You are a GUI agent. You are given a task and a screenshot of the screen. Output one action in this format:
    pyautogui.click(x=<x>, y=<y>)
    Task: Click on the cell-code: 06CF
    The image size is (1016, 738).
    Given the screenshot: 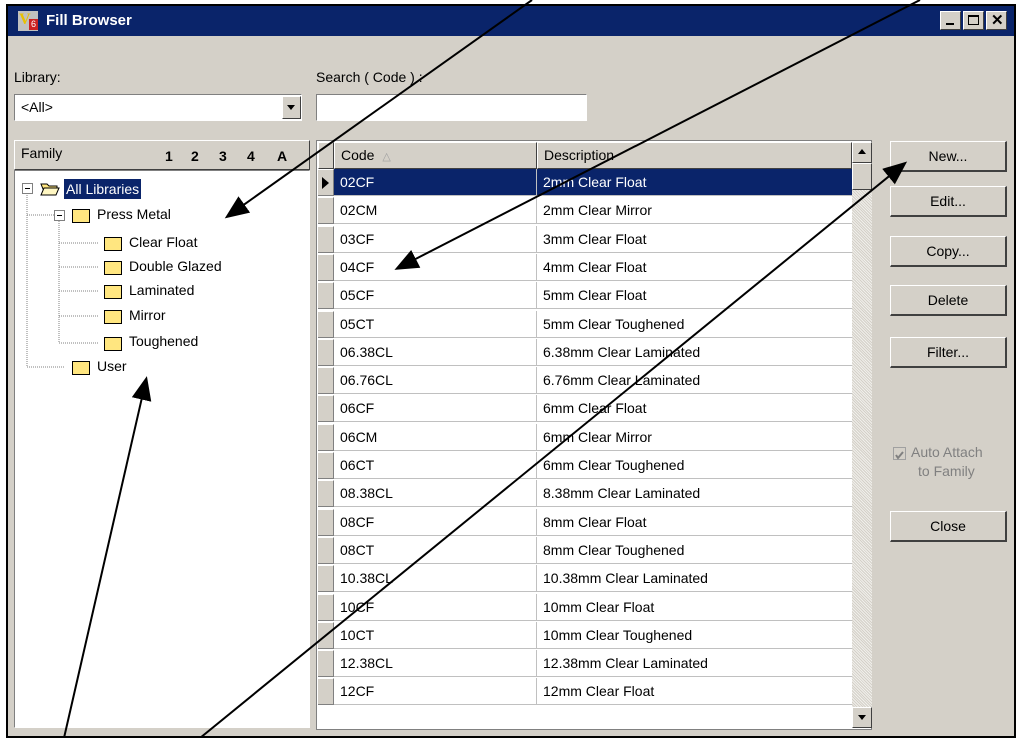 What is the action you would take?
    pyautogui.click(x=435, y=409)
    